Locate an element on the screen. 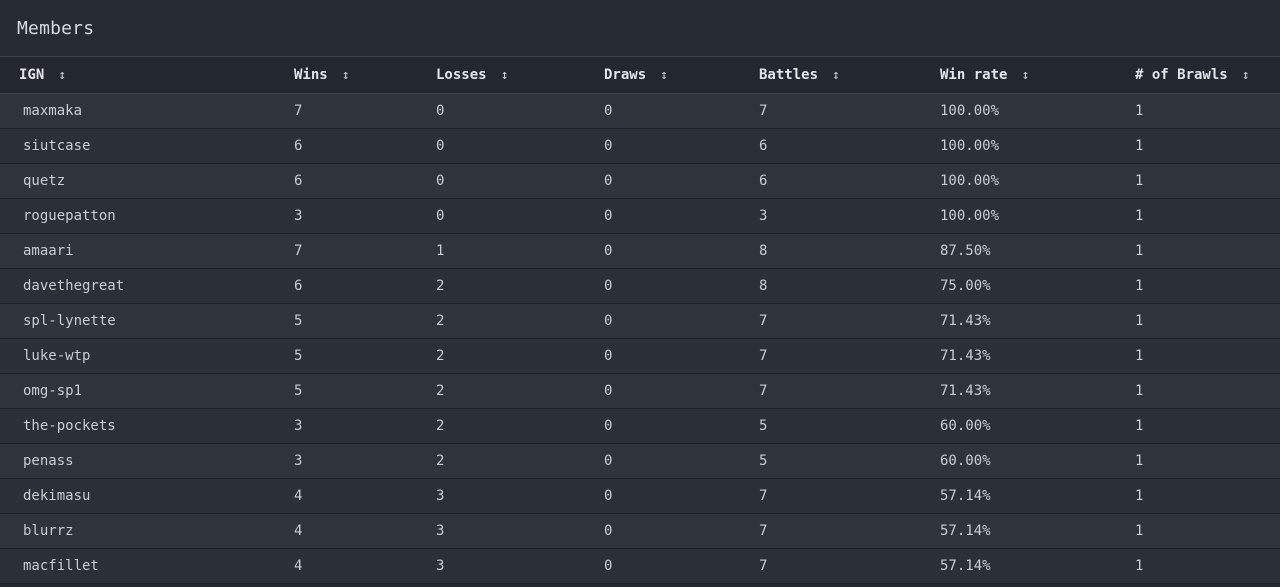 The height and width of the screenshot is (587, 1280). win-rate-cell: 87.50% is located at coordinates (965, 250).